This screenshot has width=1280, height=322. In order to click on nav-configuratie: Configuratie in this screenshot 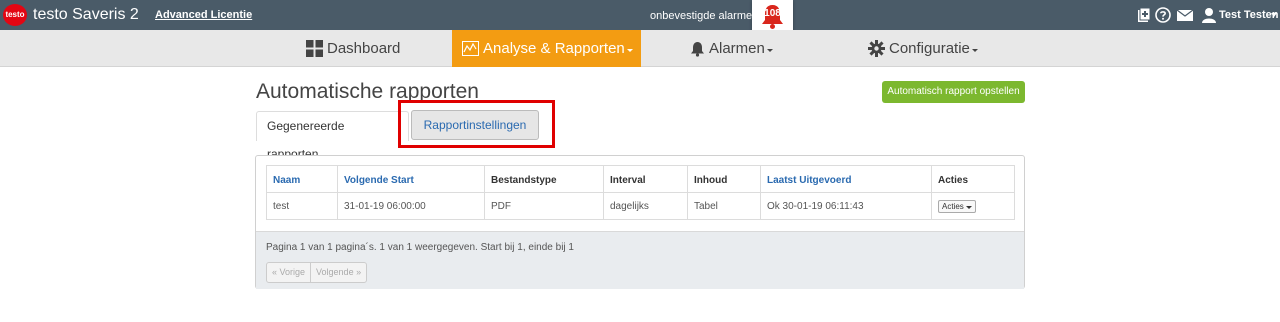, I will do `click(923, 48)`.